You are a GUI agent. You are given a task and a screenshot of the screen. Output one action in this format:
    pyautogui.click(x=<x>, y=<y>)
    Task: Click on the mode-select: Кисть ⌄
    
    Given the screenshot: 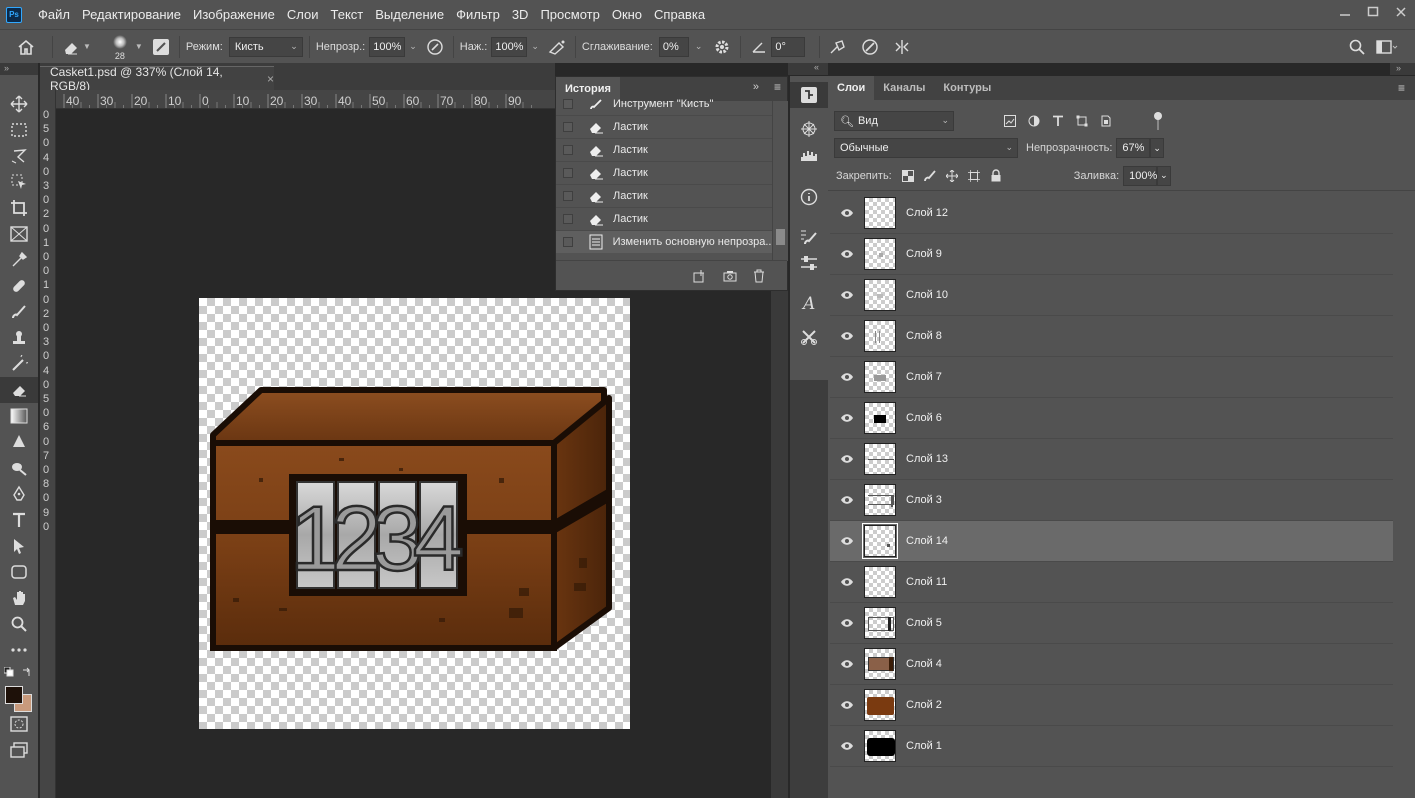 What is the action you would take?
    pyautogui.click(x=265, y=46)
    